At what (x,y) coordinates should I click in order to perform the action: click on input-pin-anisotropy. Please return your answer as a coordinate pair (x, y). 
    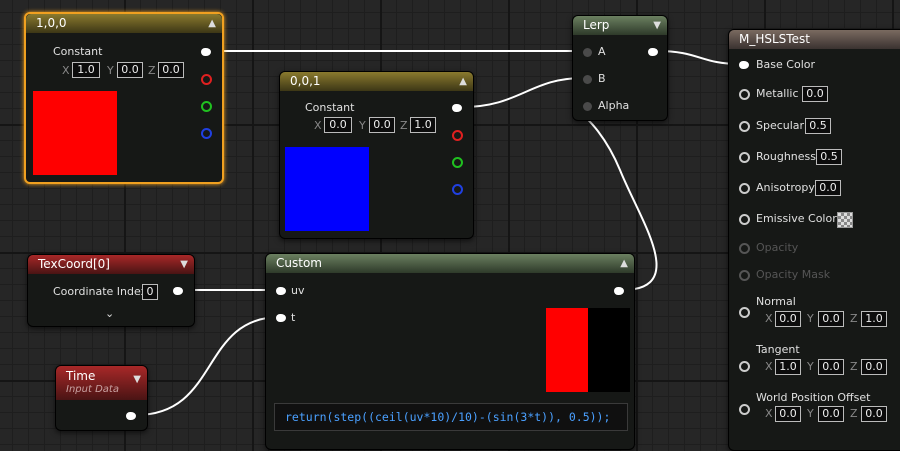
    Looking at the image, I should click on (744, 188).